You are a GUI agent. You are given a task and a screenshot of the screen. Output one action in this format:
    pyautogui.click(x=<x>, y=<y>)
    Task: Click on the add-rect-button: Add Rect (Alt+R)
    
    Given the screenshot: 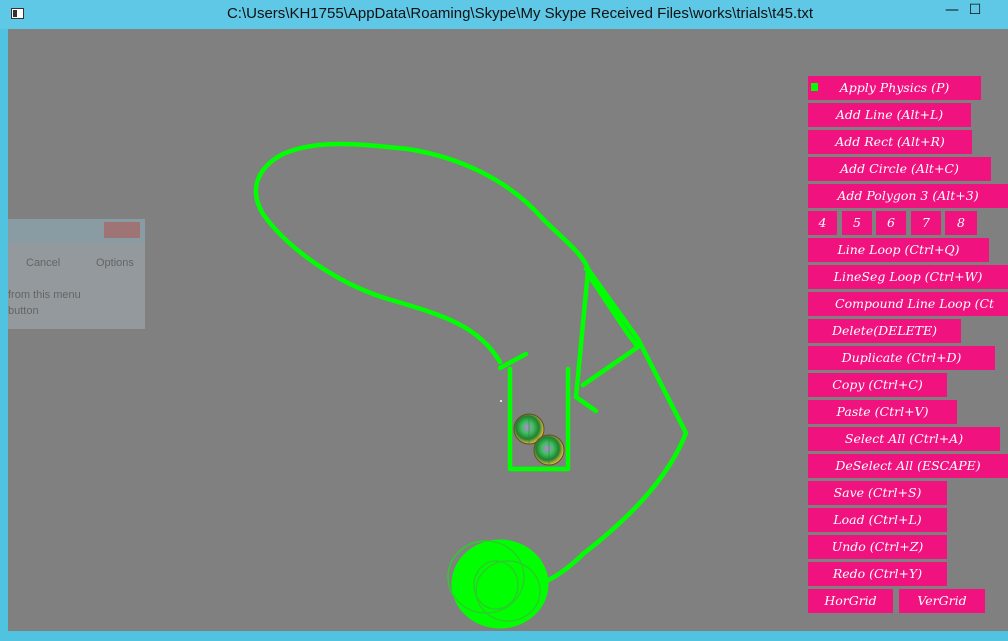 What is the action you would take?
    pyautogui.click(x=890, y=142)
    